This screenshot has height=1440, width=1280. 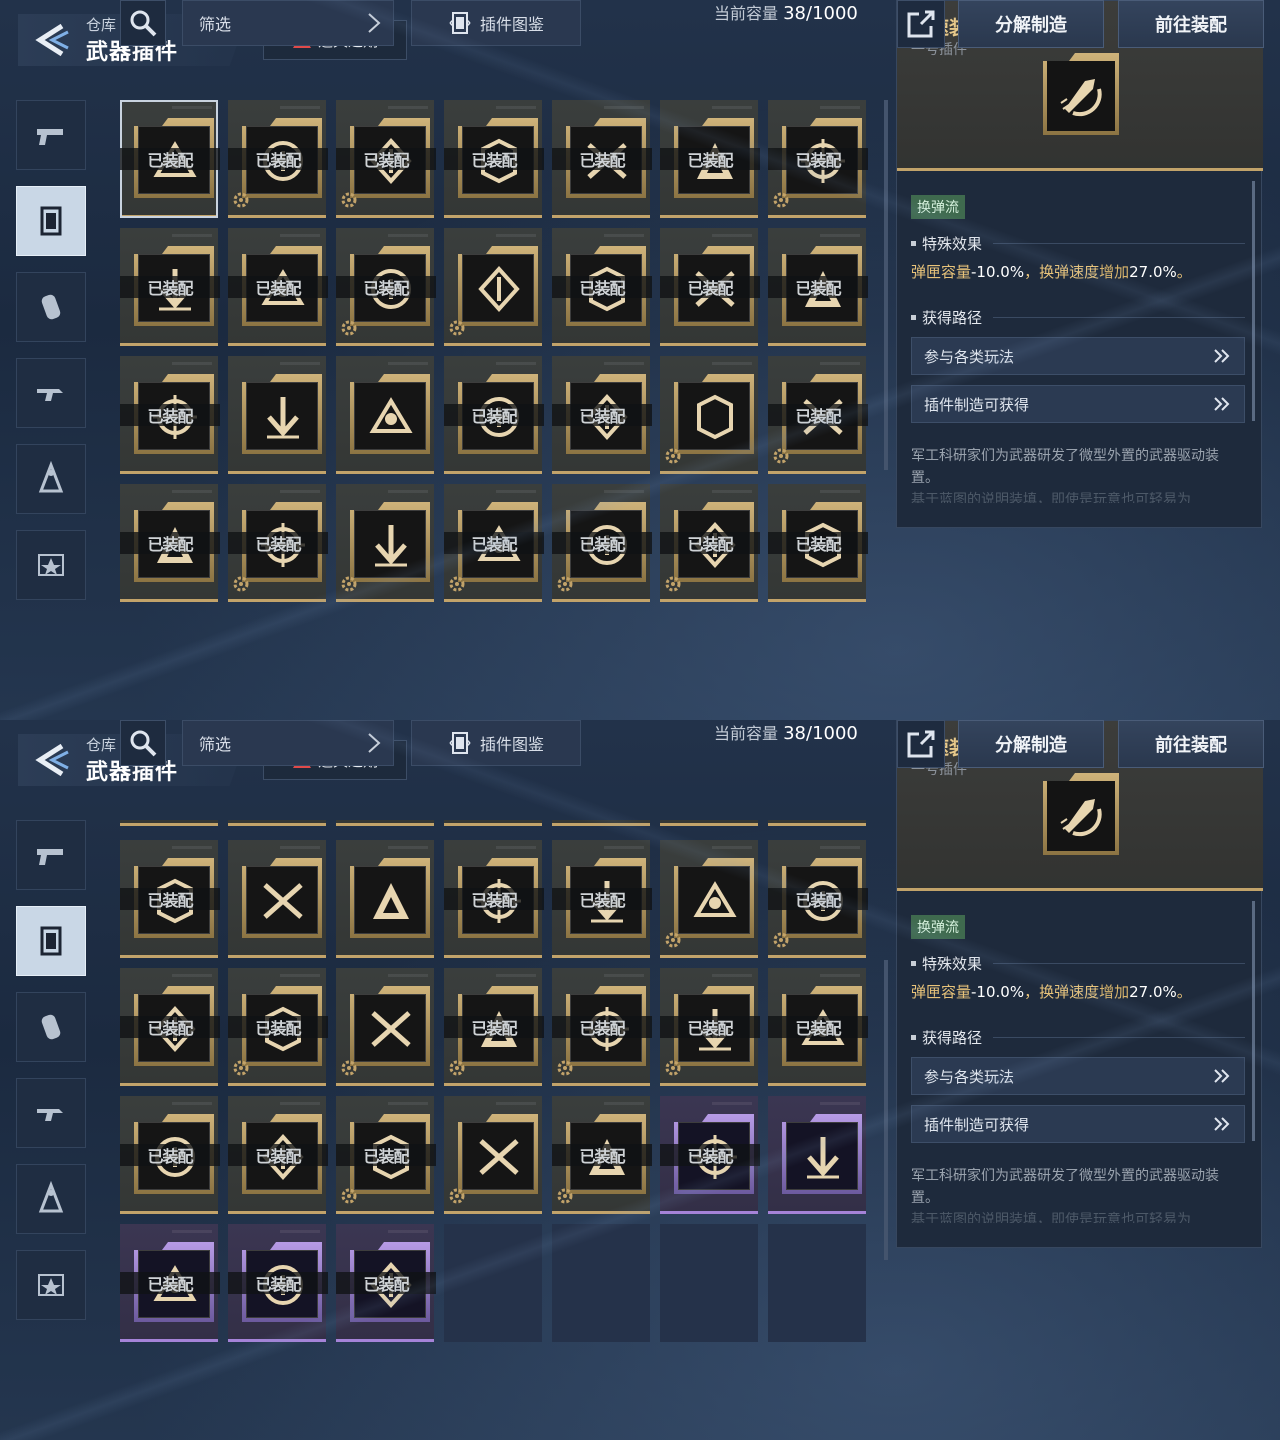 I want to click on plugin-tag: 换弹流, so click(x=938, y=207).